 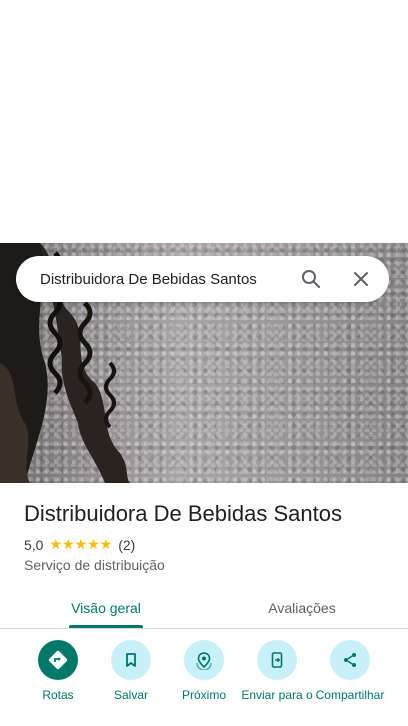 What do you see at coordinates (130, 695) in the screenshot?
I see `save-label: Salvar` at bounding box center [130, 695].